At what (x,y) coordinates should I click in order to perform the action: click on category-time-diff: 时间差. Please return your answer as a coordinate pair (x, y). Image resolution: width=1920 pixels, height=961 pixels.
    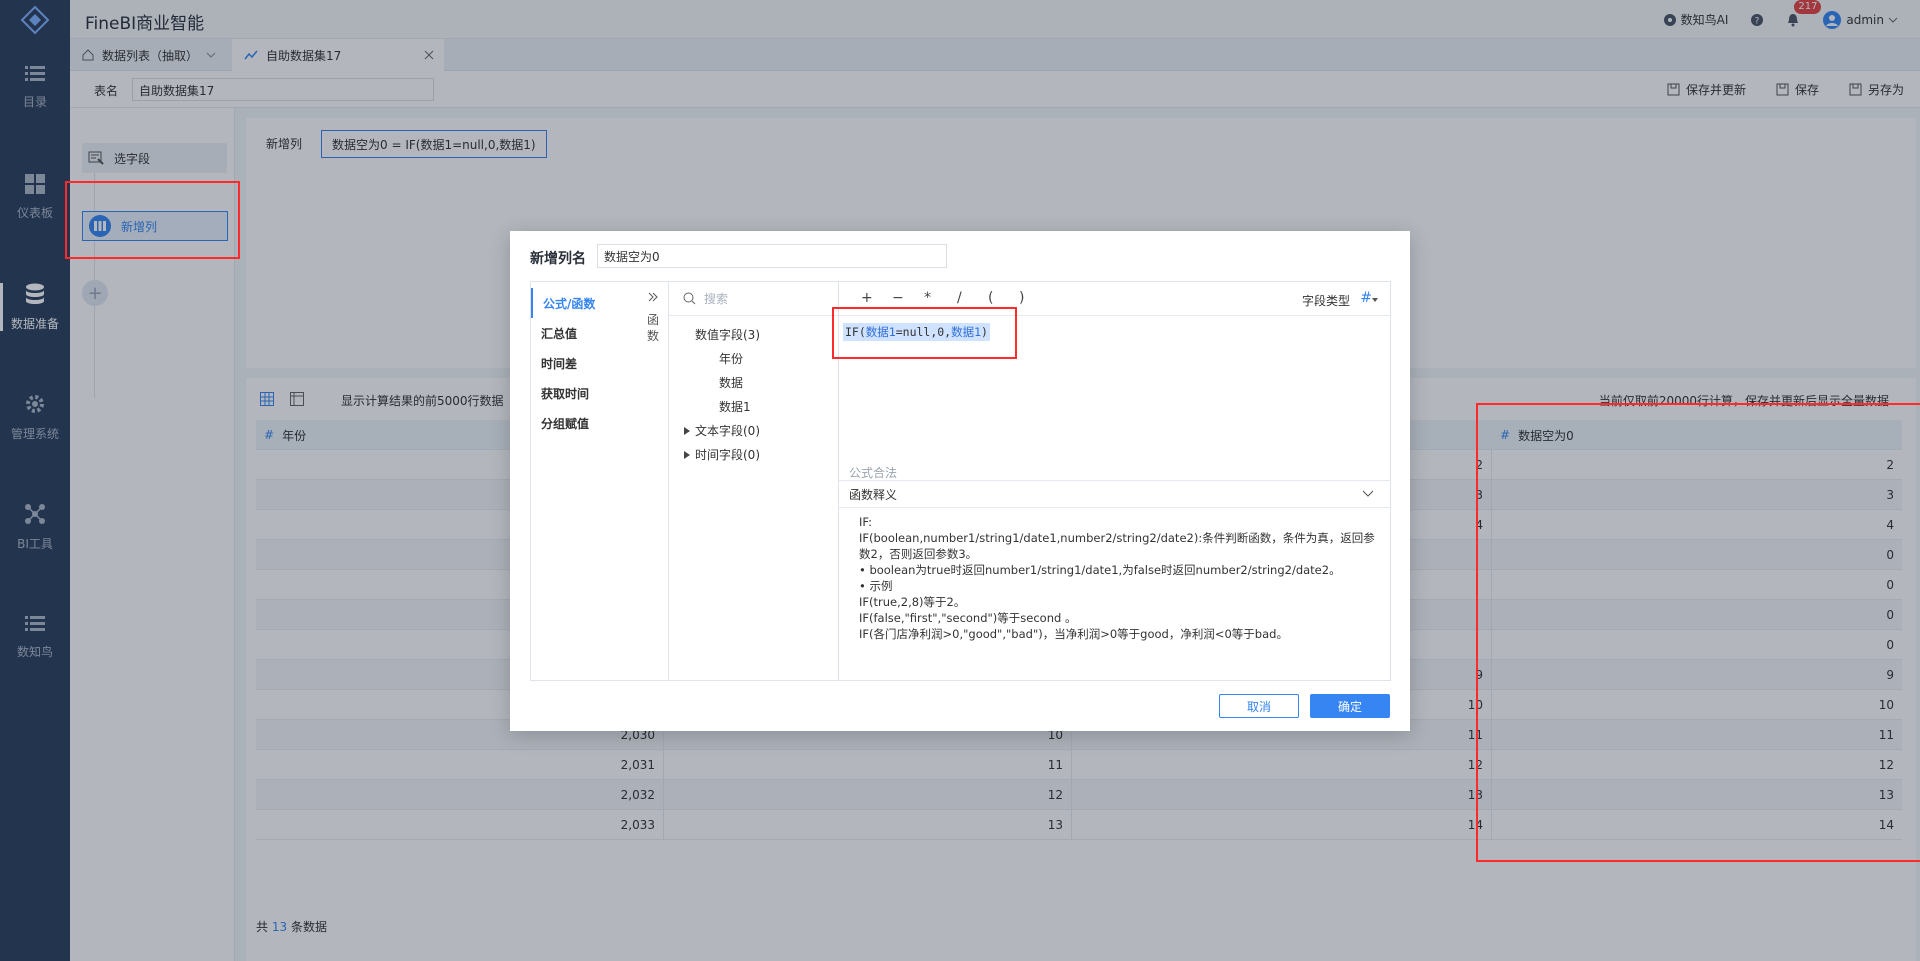
    Looking at the image, I should click on (585, 363).